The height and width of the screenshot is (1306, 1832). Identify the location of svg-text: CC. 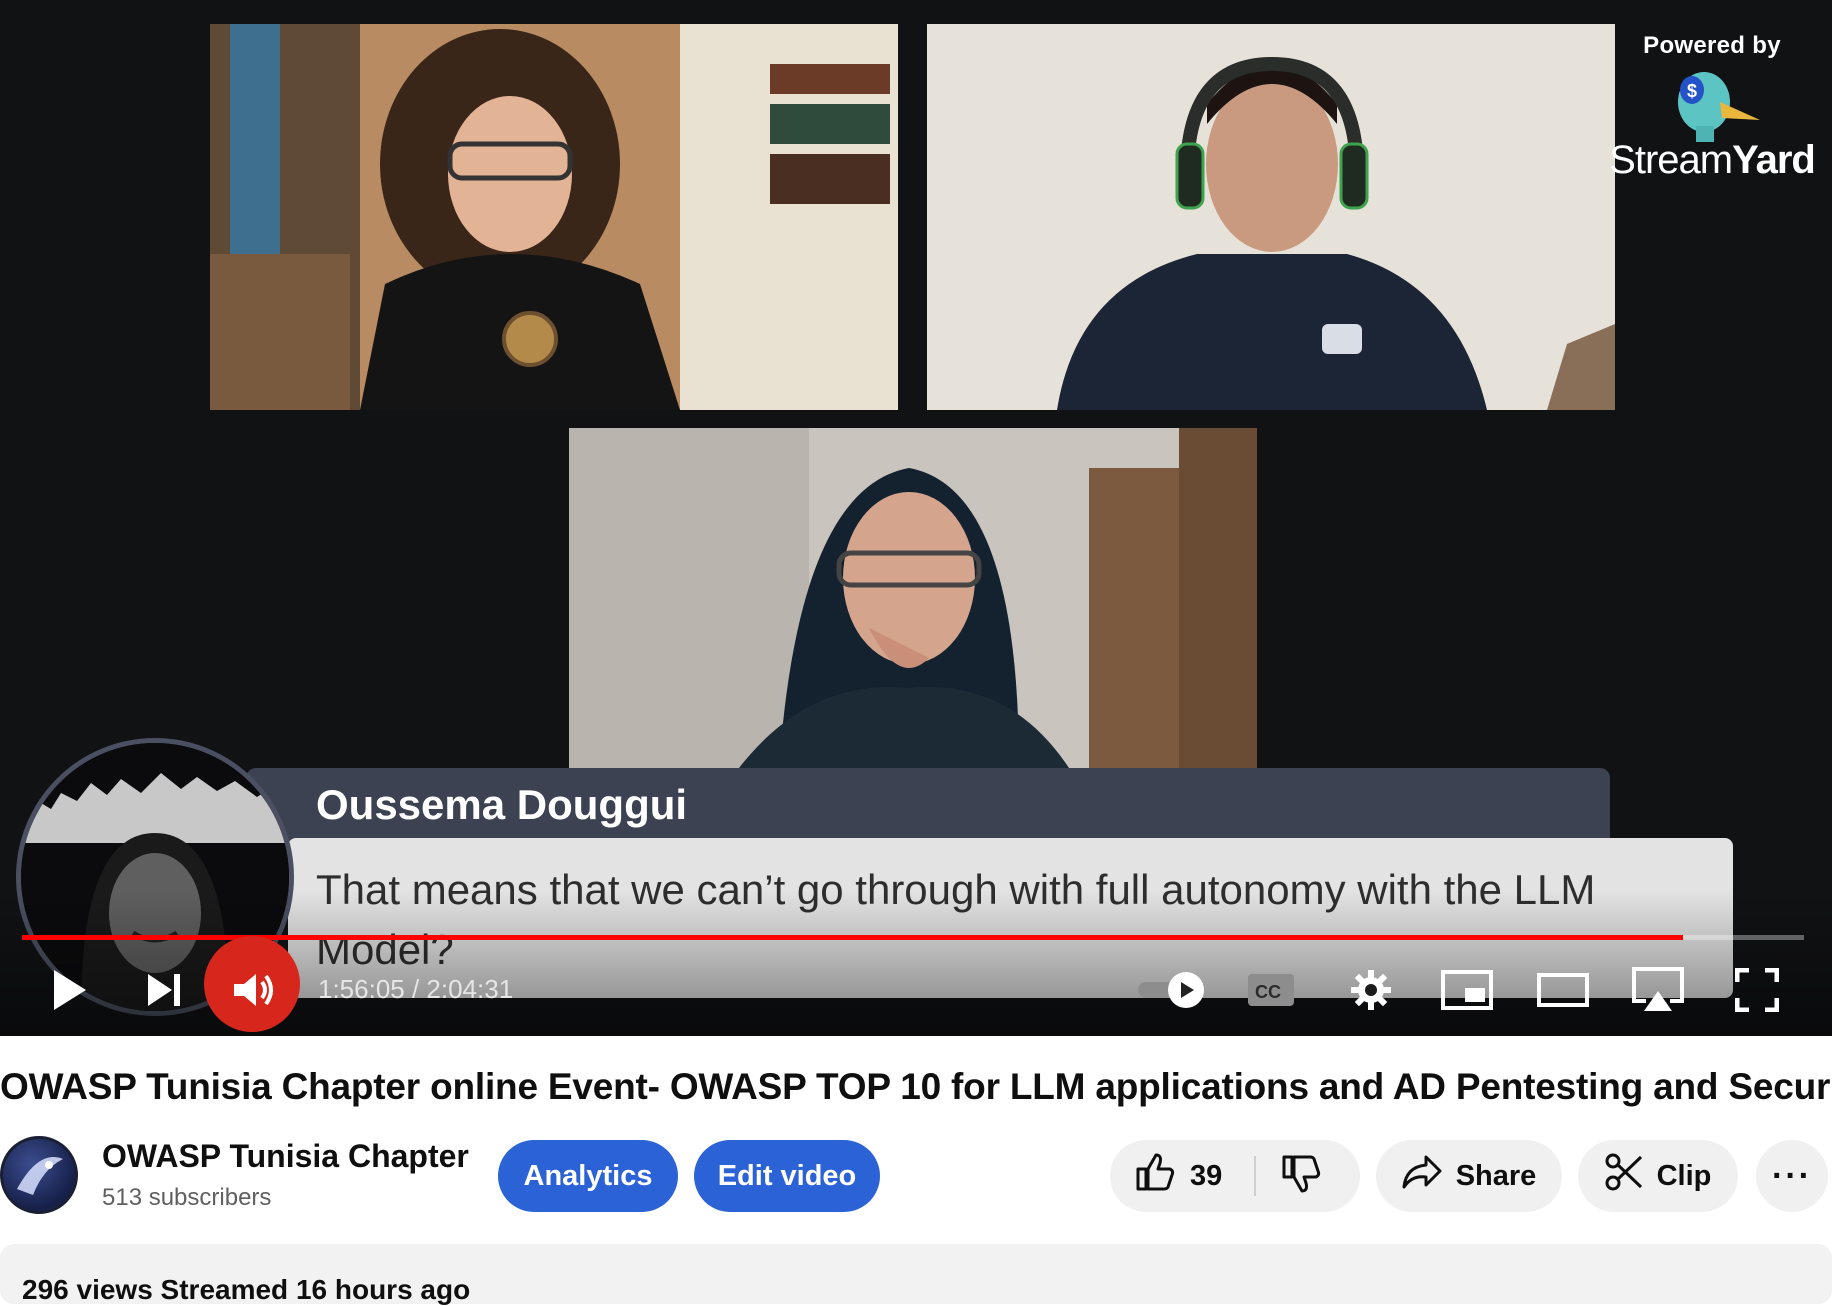
(1268, 992).